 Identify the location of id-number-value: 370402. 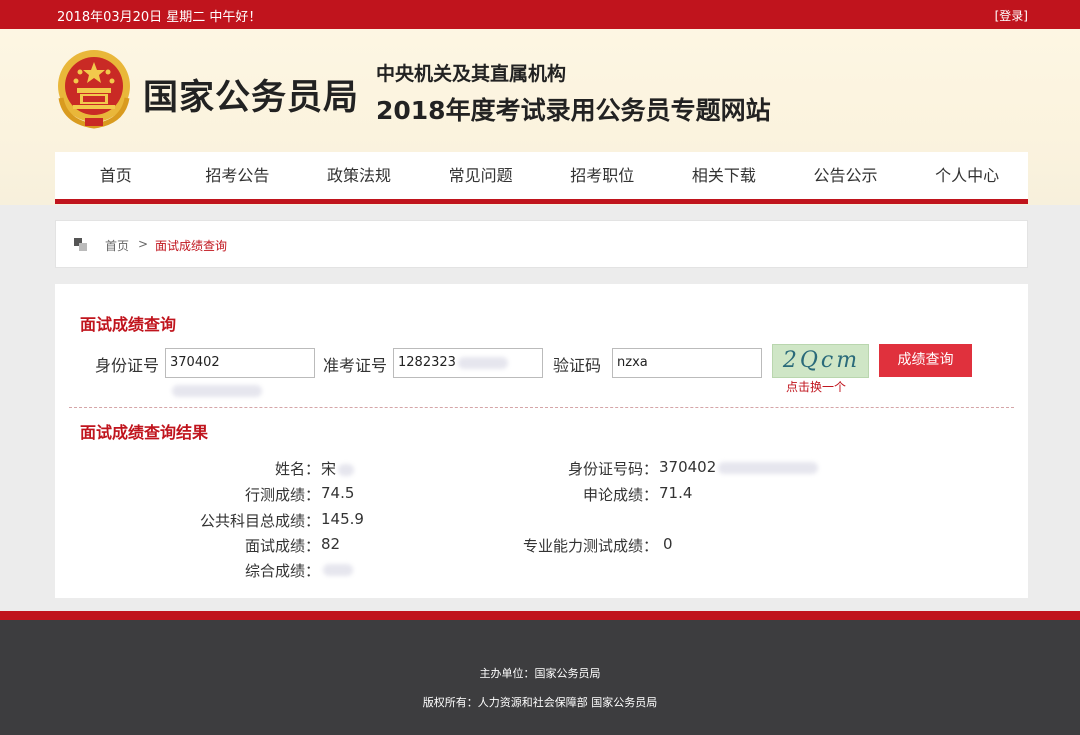
(195, 362).